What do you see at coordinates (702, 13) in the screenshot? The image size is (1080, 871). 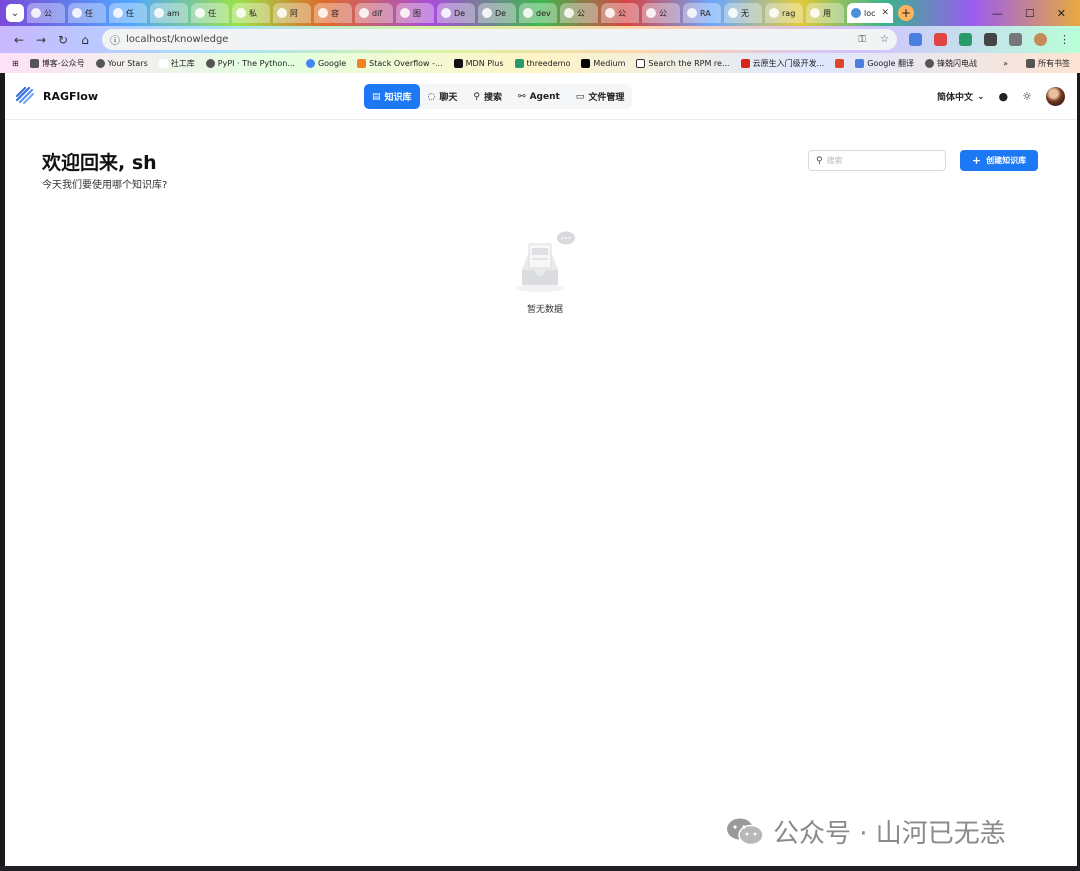 I see `browser-tab: RA` at bounding box center [702, 13].